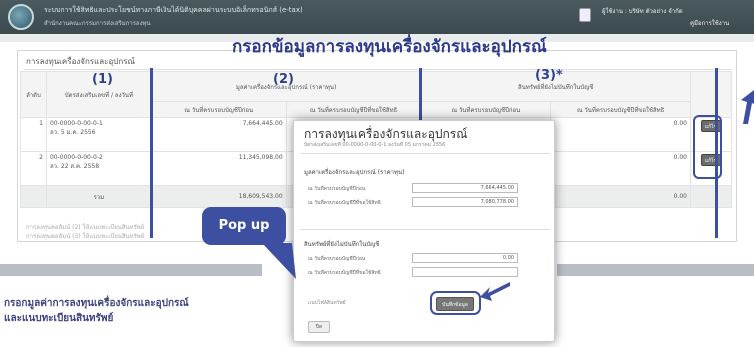 The image size is (754, 347). Describe the element at coordinates (74, 166) in the screenshot. I see `cert-date: ลว. 22 ส.ค. 2558` at that location.